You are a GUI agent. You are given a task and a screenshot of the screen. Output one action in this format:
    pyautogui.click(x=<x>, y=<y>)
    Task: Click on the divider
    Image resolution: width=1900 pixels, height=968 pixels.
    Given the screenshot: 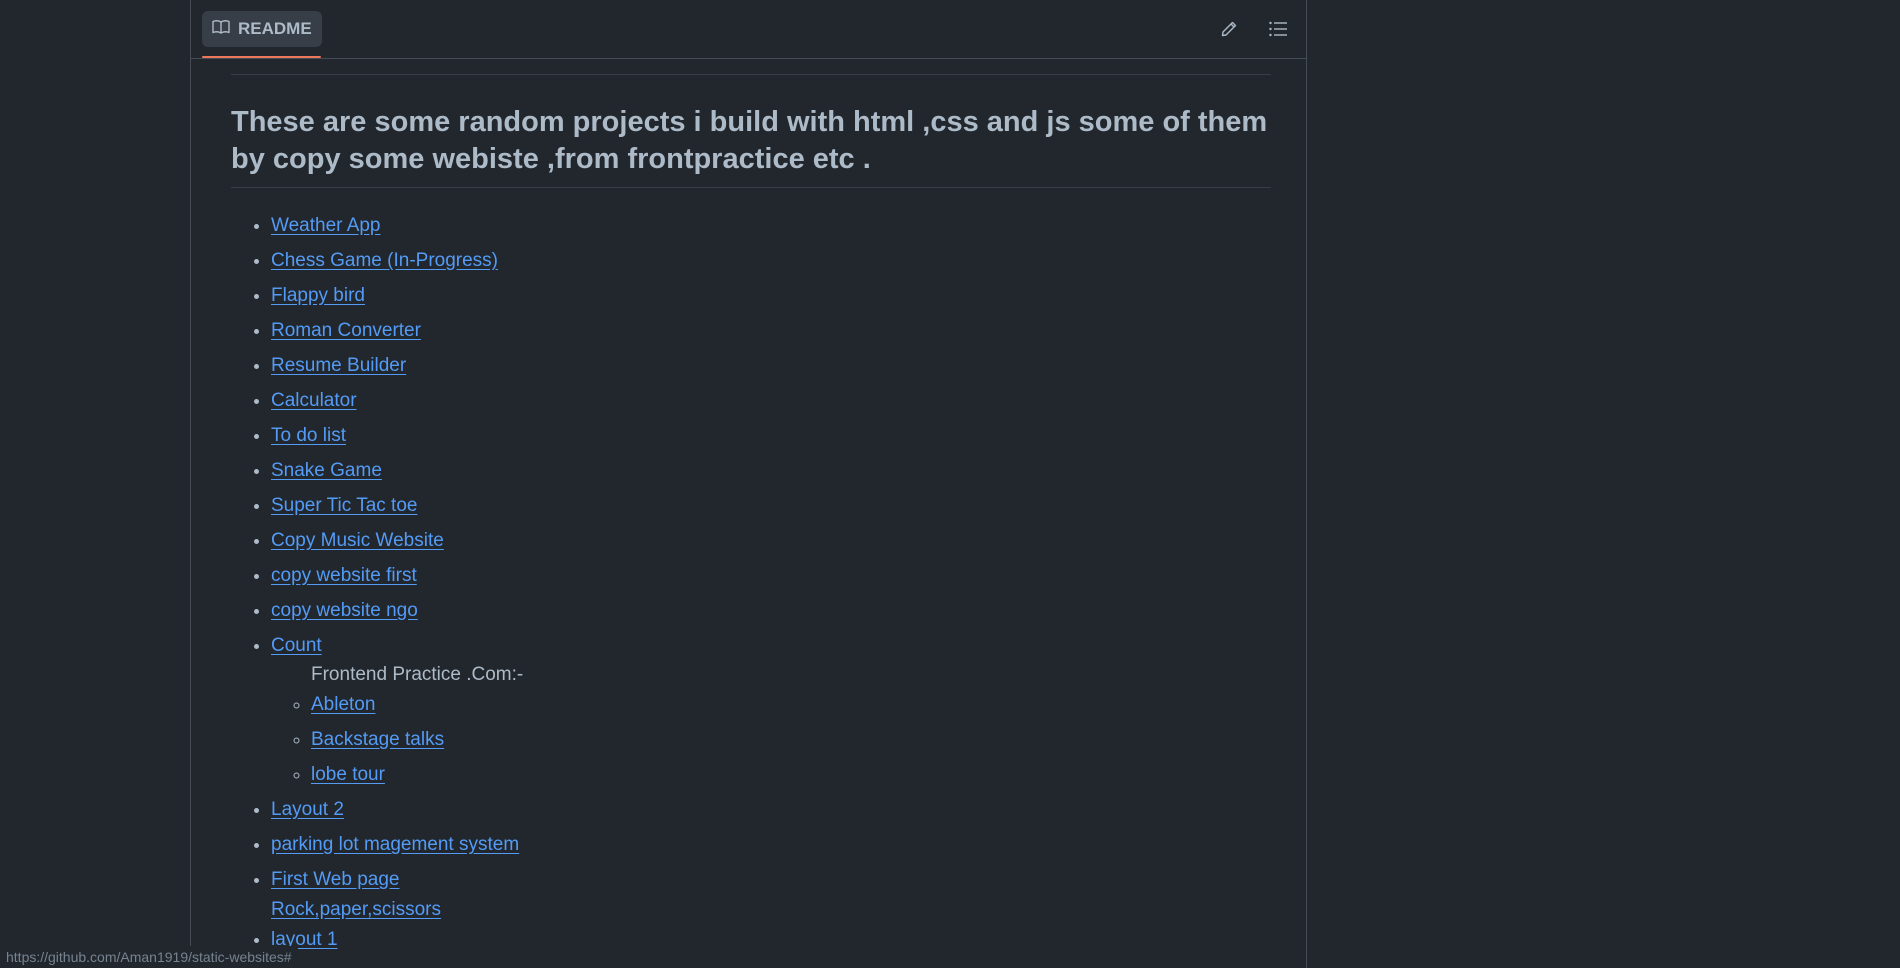 What is the action you would take?
    pyautogui.click(x=751, y=74)
    